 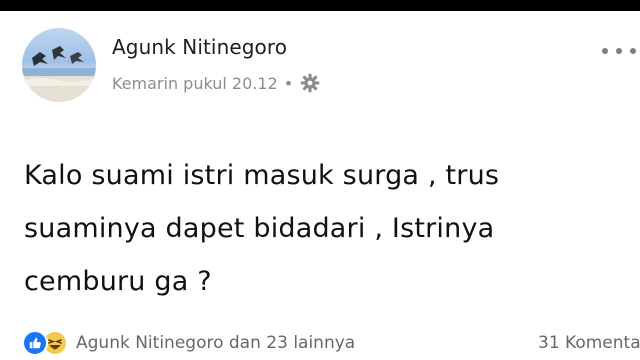 What do you see at coordinates (320, 5) in the screenshot?
I see `top-black-band` at bounding box center [320, 5].